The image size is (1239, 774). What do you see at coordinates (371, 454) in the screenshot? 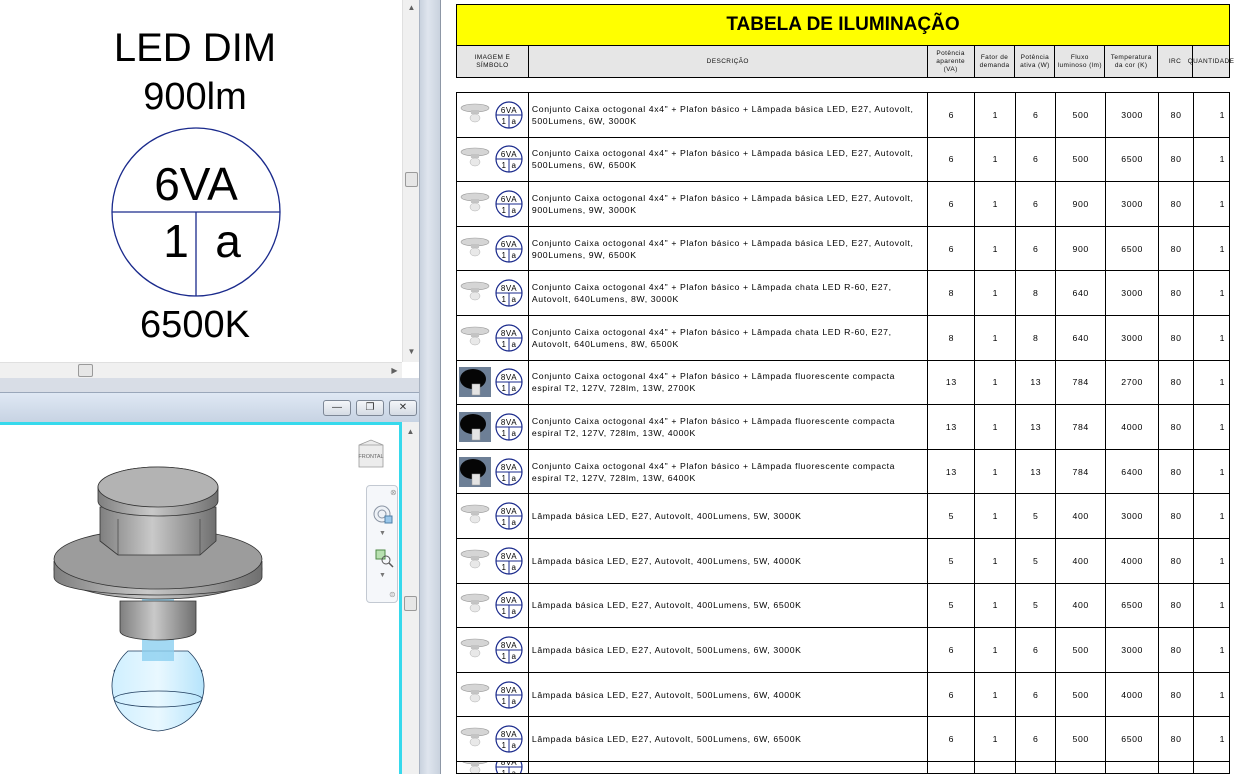
I see `viewcube-icon: FRONTAL` at bounding box center [371, 454].